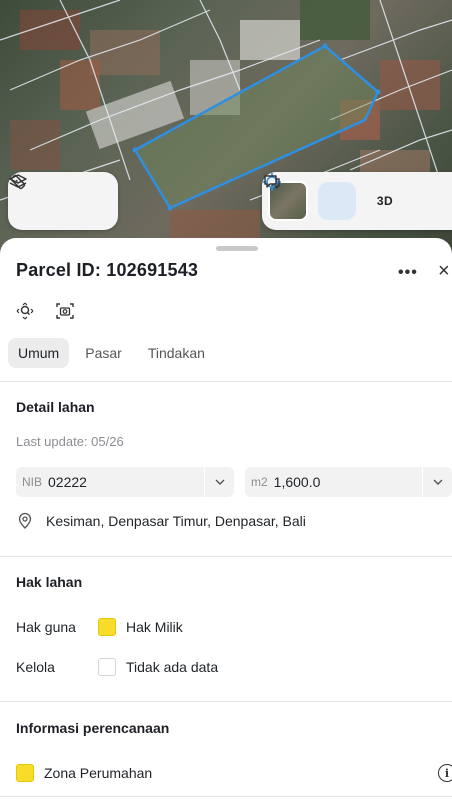 Image resolution: width=452 pixels, height=804 pixels. I want to click on chat-icon, so click(272, 182).